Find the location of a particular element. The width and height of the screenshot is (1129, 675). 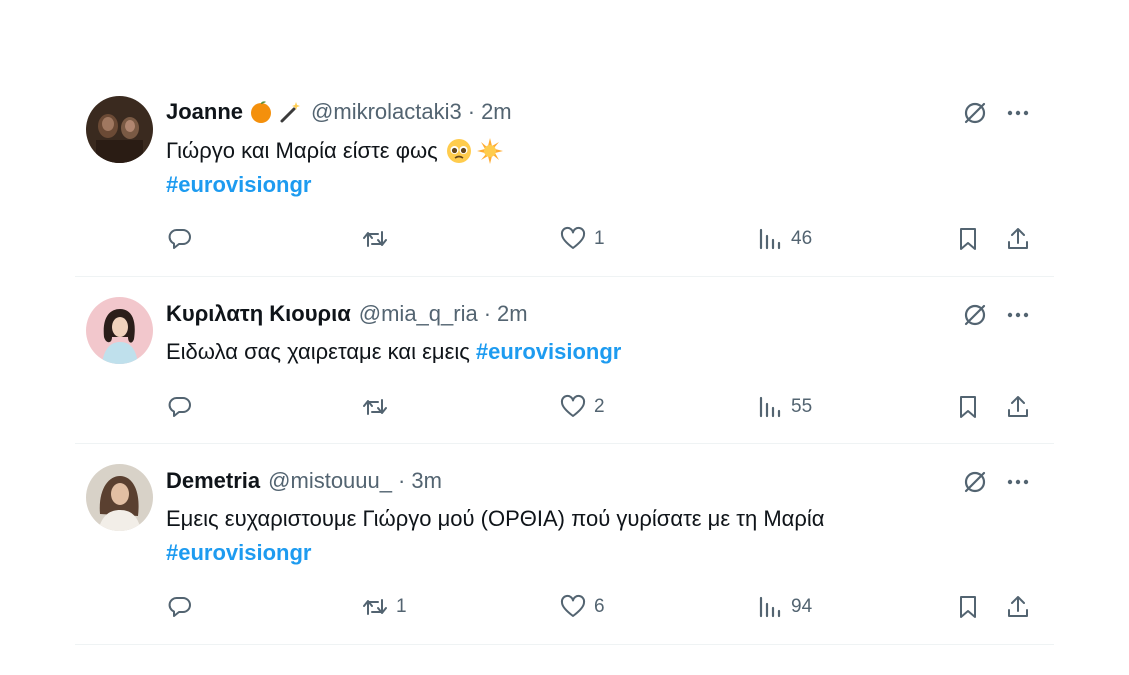

orange-emoji is located at coordinates (261, 112).